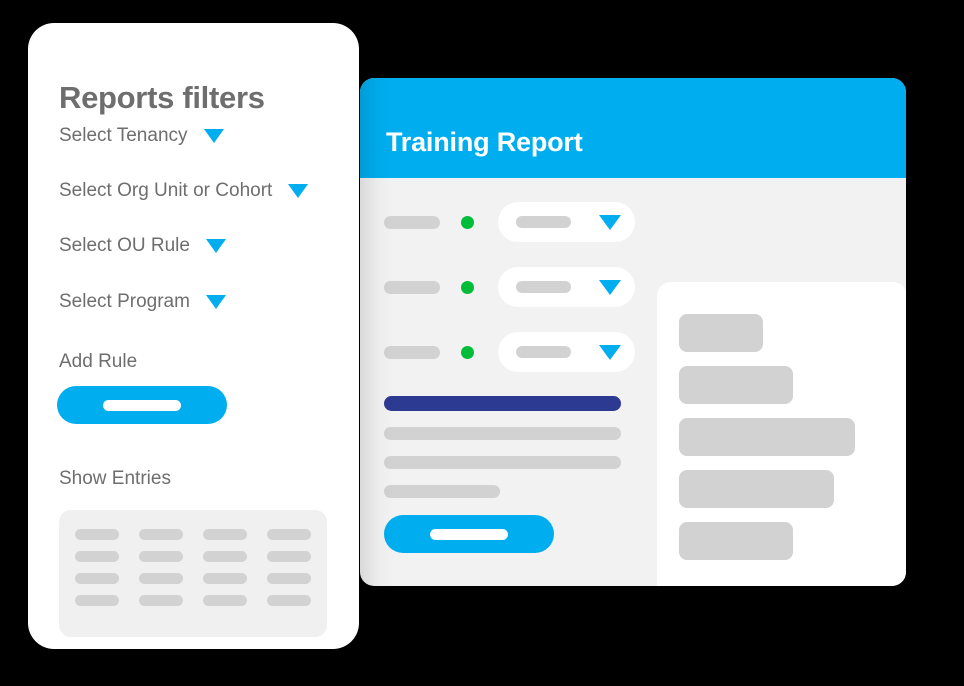 Image resolution: width=964 pixels, height=686 pixels. I want to click on show-entries-table, so click(193, 573).